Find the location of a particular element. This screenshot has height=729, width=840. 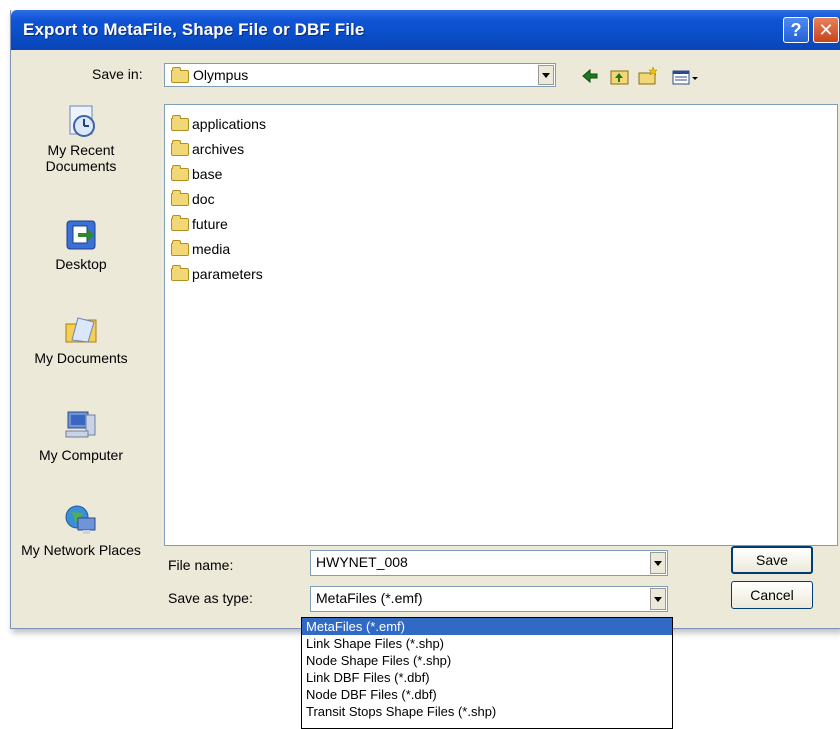

navigation-toolbar is located at coordinates (640, 75).